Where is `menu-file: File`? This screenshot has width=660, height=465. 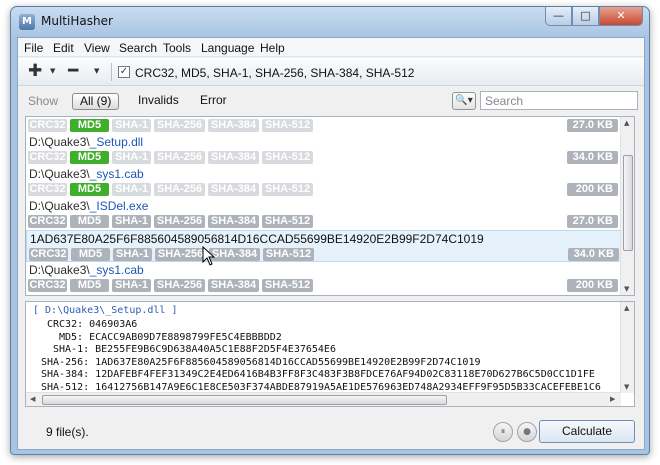 menu-file: File is located at coordinates (33, 48).